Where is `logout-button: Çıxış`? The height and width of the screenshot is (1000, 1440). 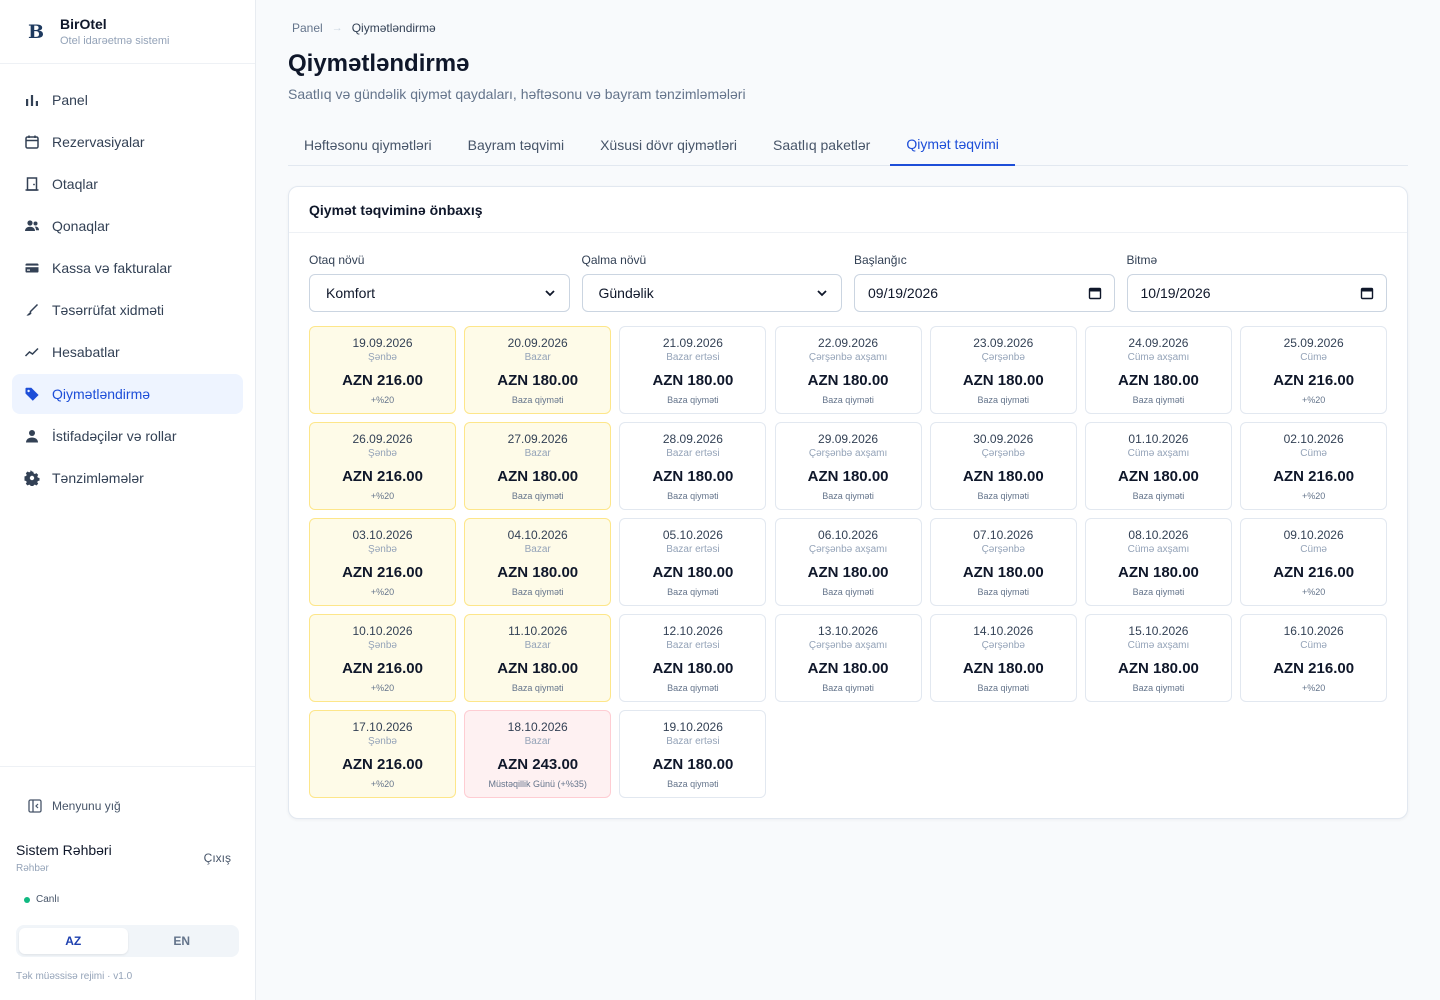
logout-button: Çıxış is located at coordinates (217, 858).